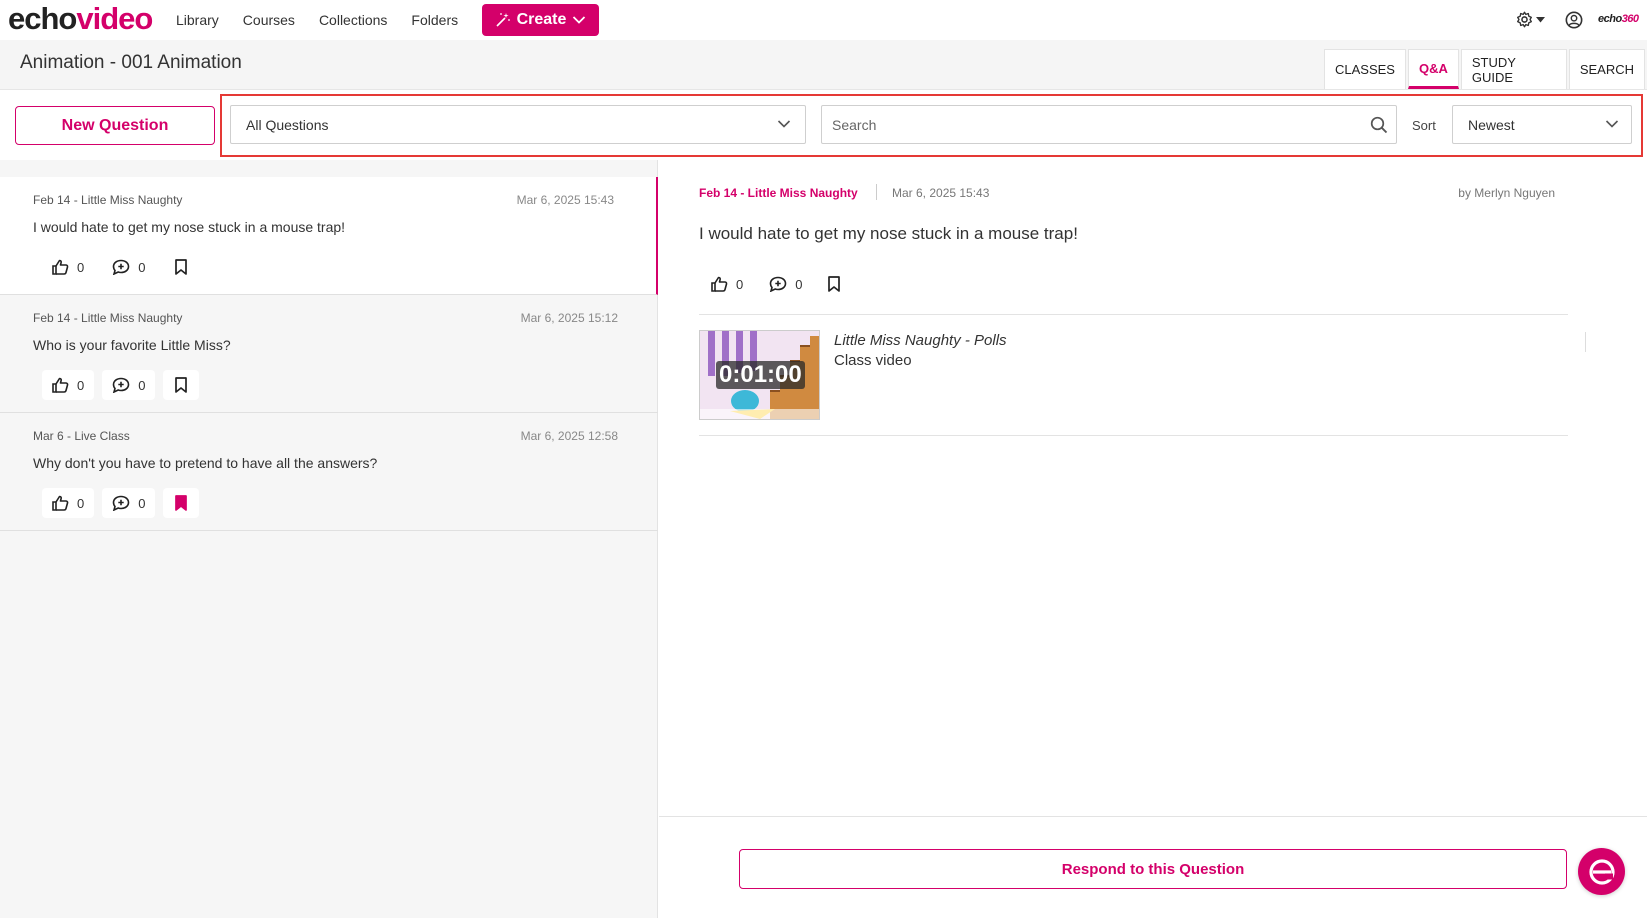 The image size is (1647, 918). I want to click on nav-links: Library Courses Collections Folders, so click(329, 20).